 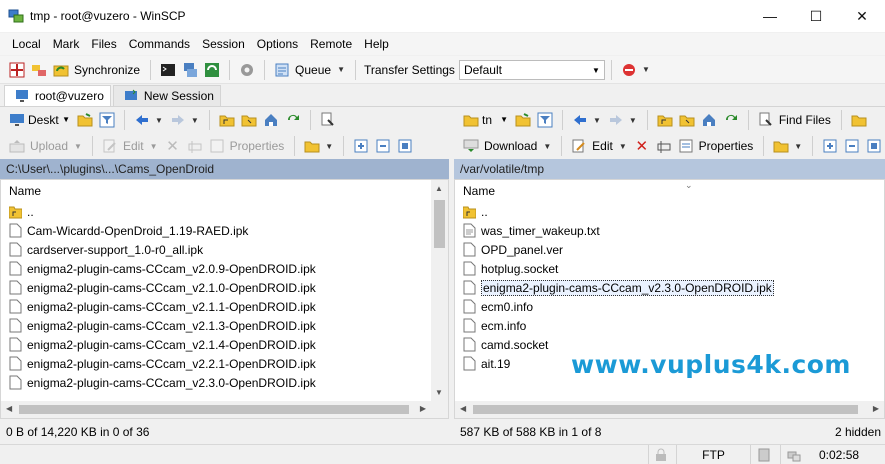 I want to click on refresh-icon, so click(x=731, y=120).